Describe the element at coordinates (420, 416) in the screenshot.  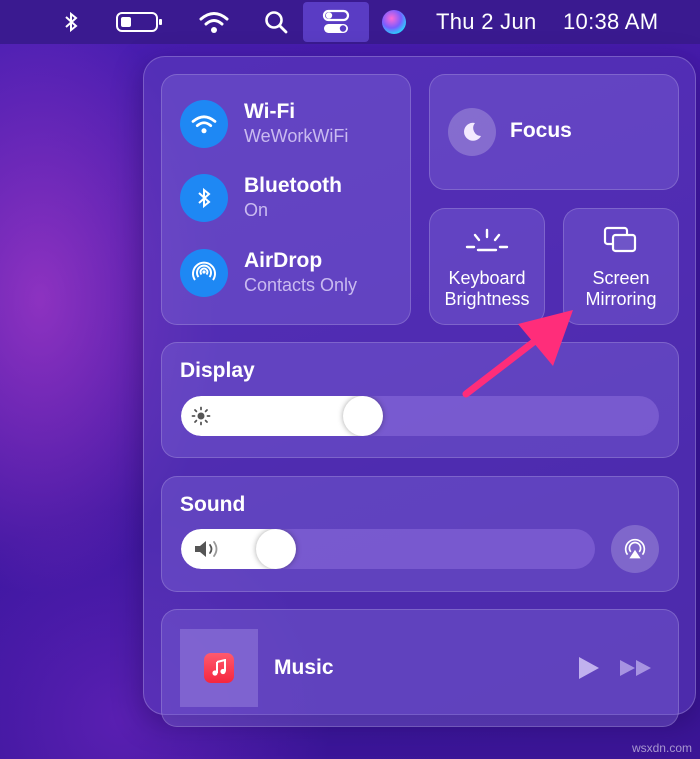
I see `display-brightness-slider` at that location.